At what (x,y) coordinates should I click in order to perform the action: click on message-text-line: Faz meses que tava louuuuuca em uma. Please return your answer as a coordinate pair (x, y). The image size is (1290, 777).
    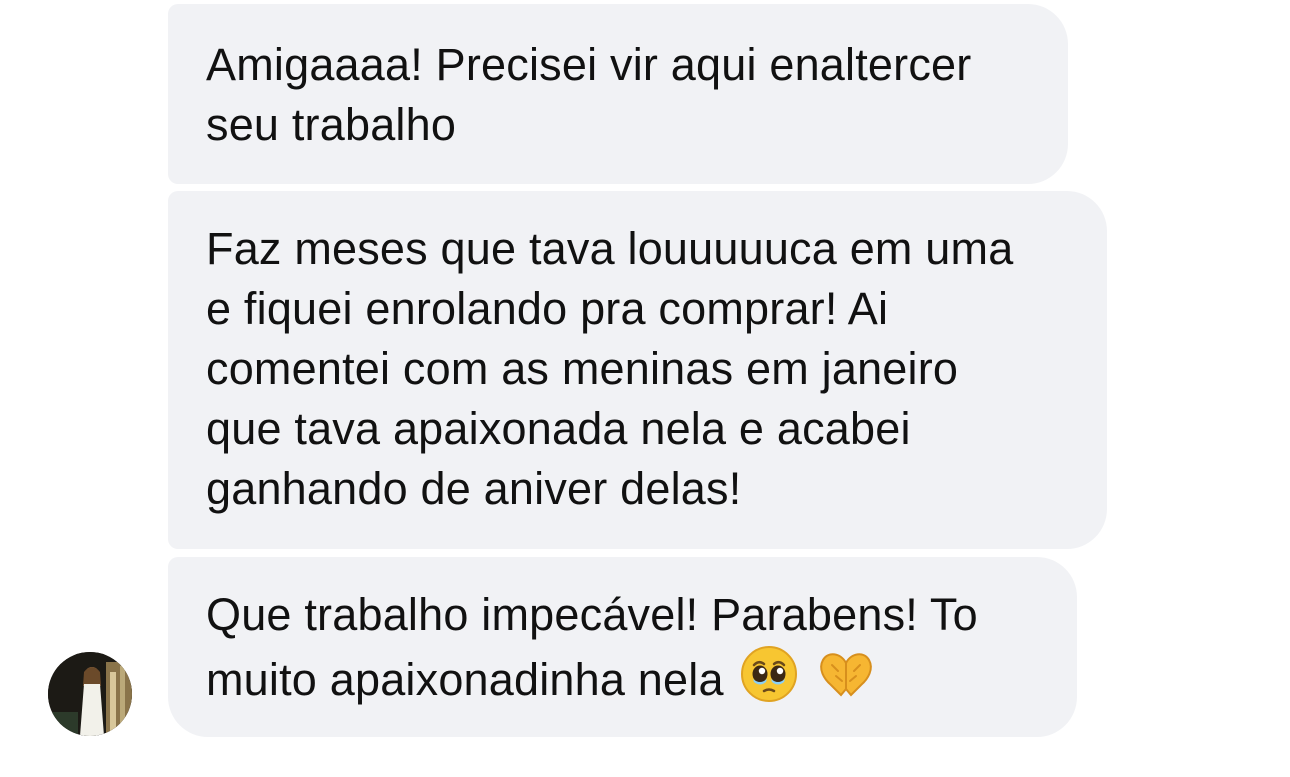
    Looking at the image, I should click on (610, 248).